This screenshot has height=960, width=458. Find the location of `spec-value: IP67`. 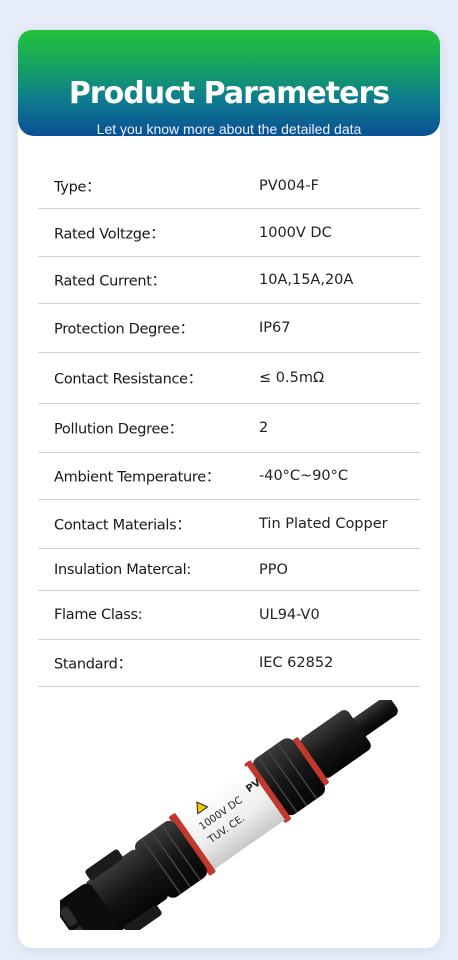

spec-value: IP67 is located at coordinates (275, 328).